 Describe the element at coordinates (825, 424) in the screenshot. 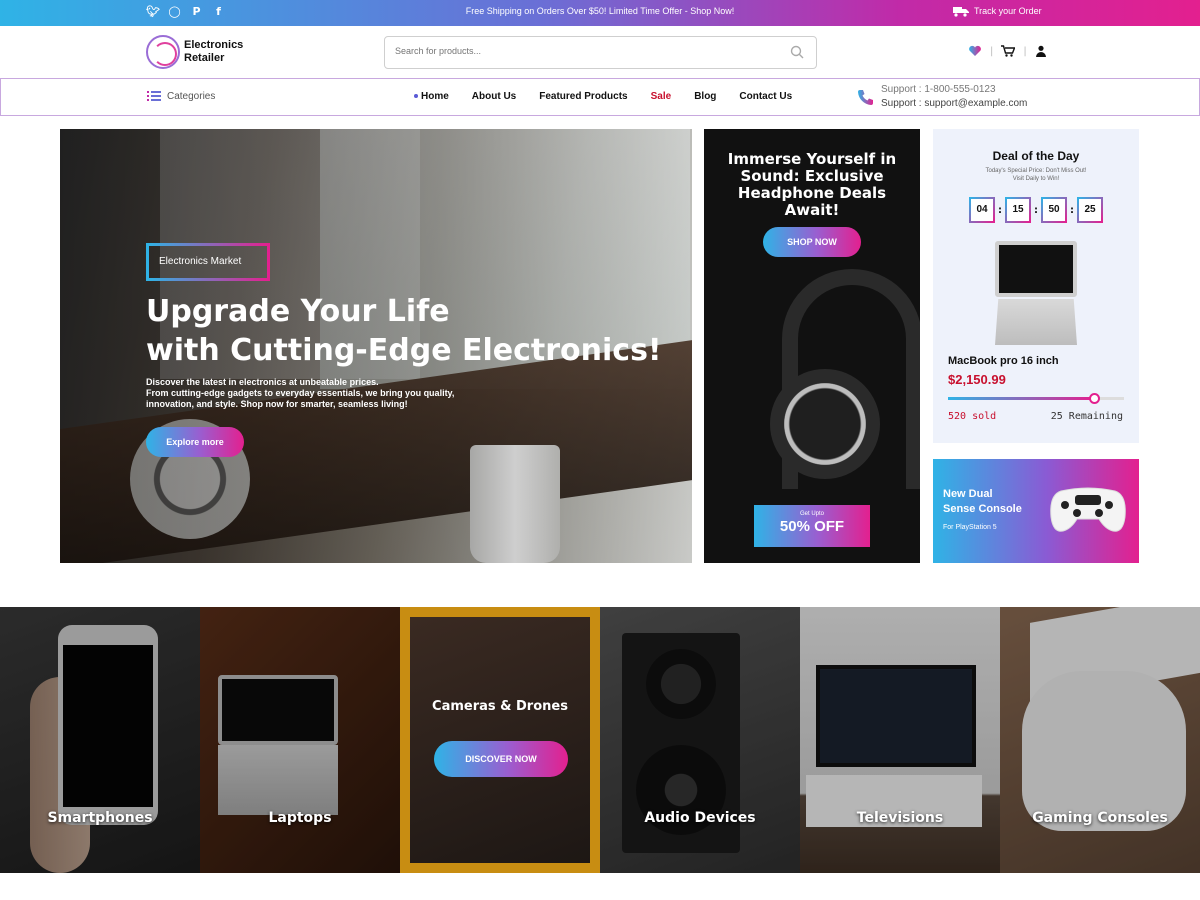

I see `headphone-cup-image` at that location.